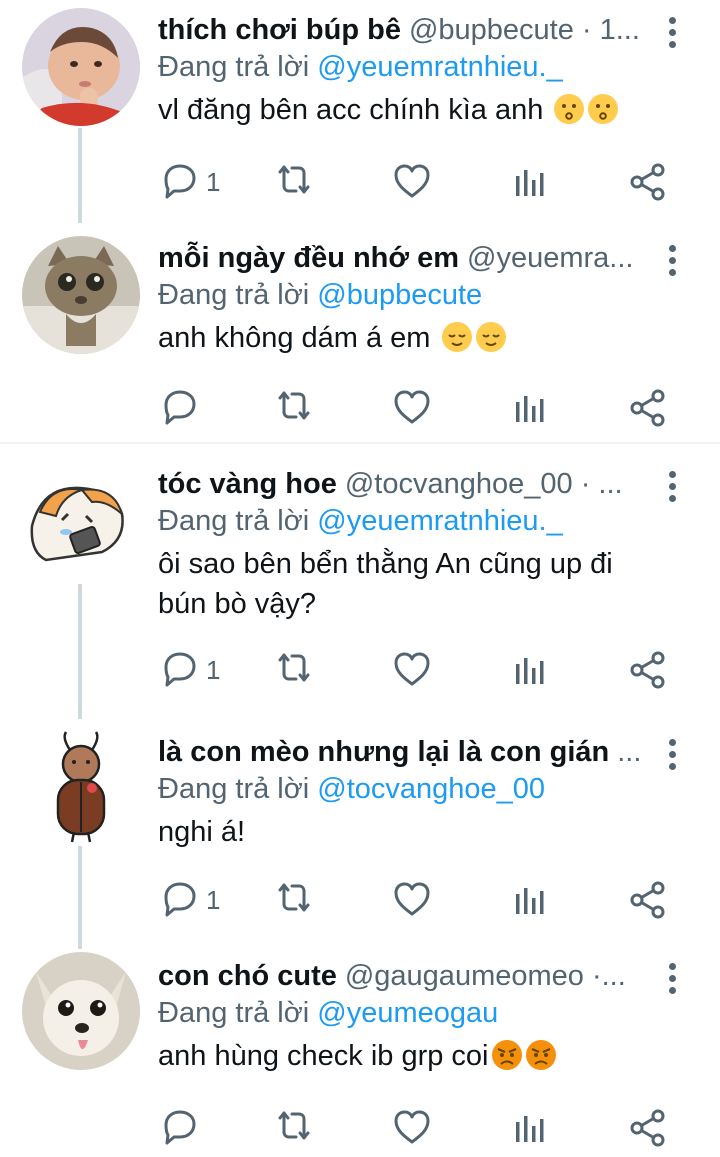  I want to click on baby-photo-avatar, so click(81, 67).